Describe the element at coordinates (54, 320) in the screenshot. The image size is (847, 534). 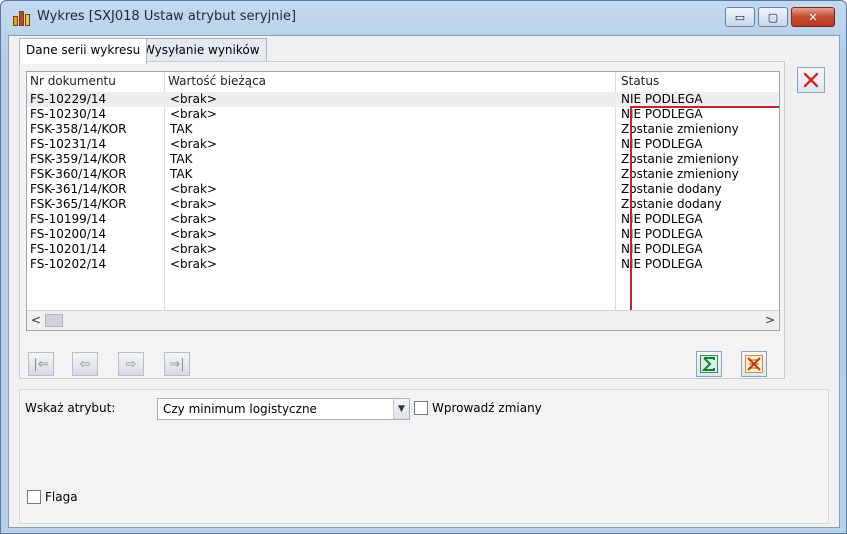
I see `scroll-thumb` at that location.